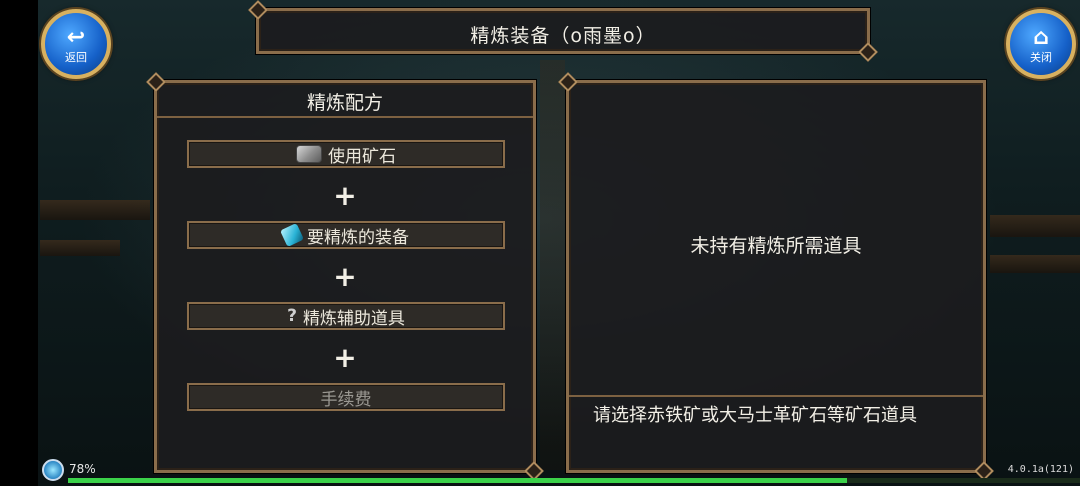  I want to click on hint-text: 请选择赤铁矿或大马士革矿石等矿石道具, so click(755, 415).